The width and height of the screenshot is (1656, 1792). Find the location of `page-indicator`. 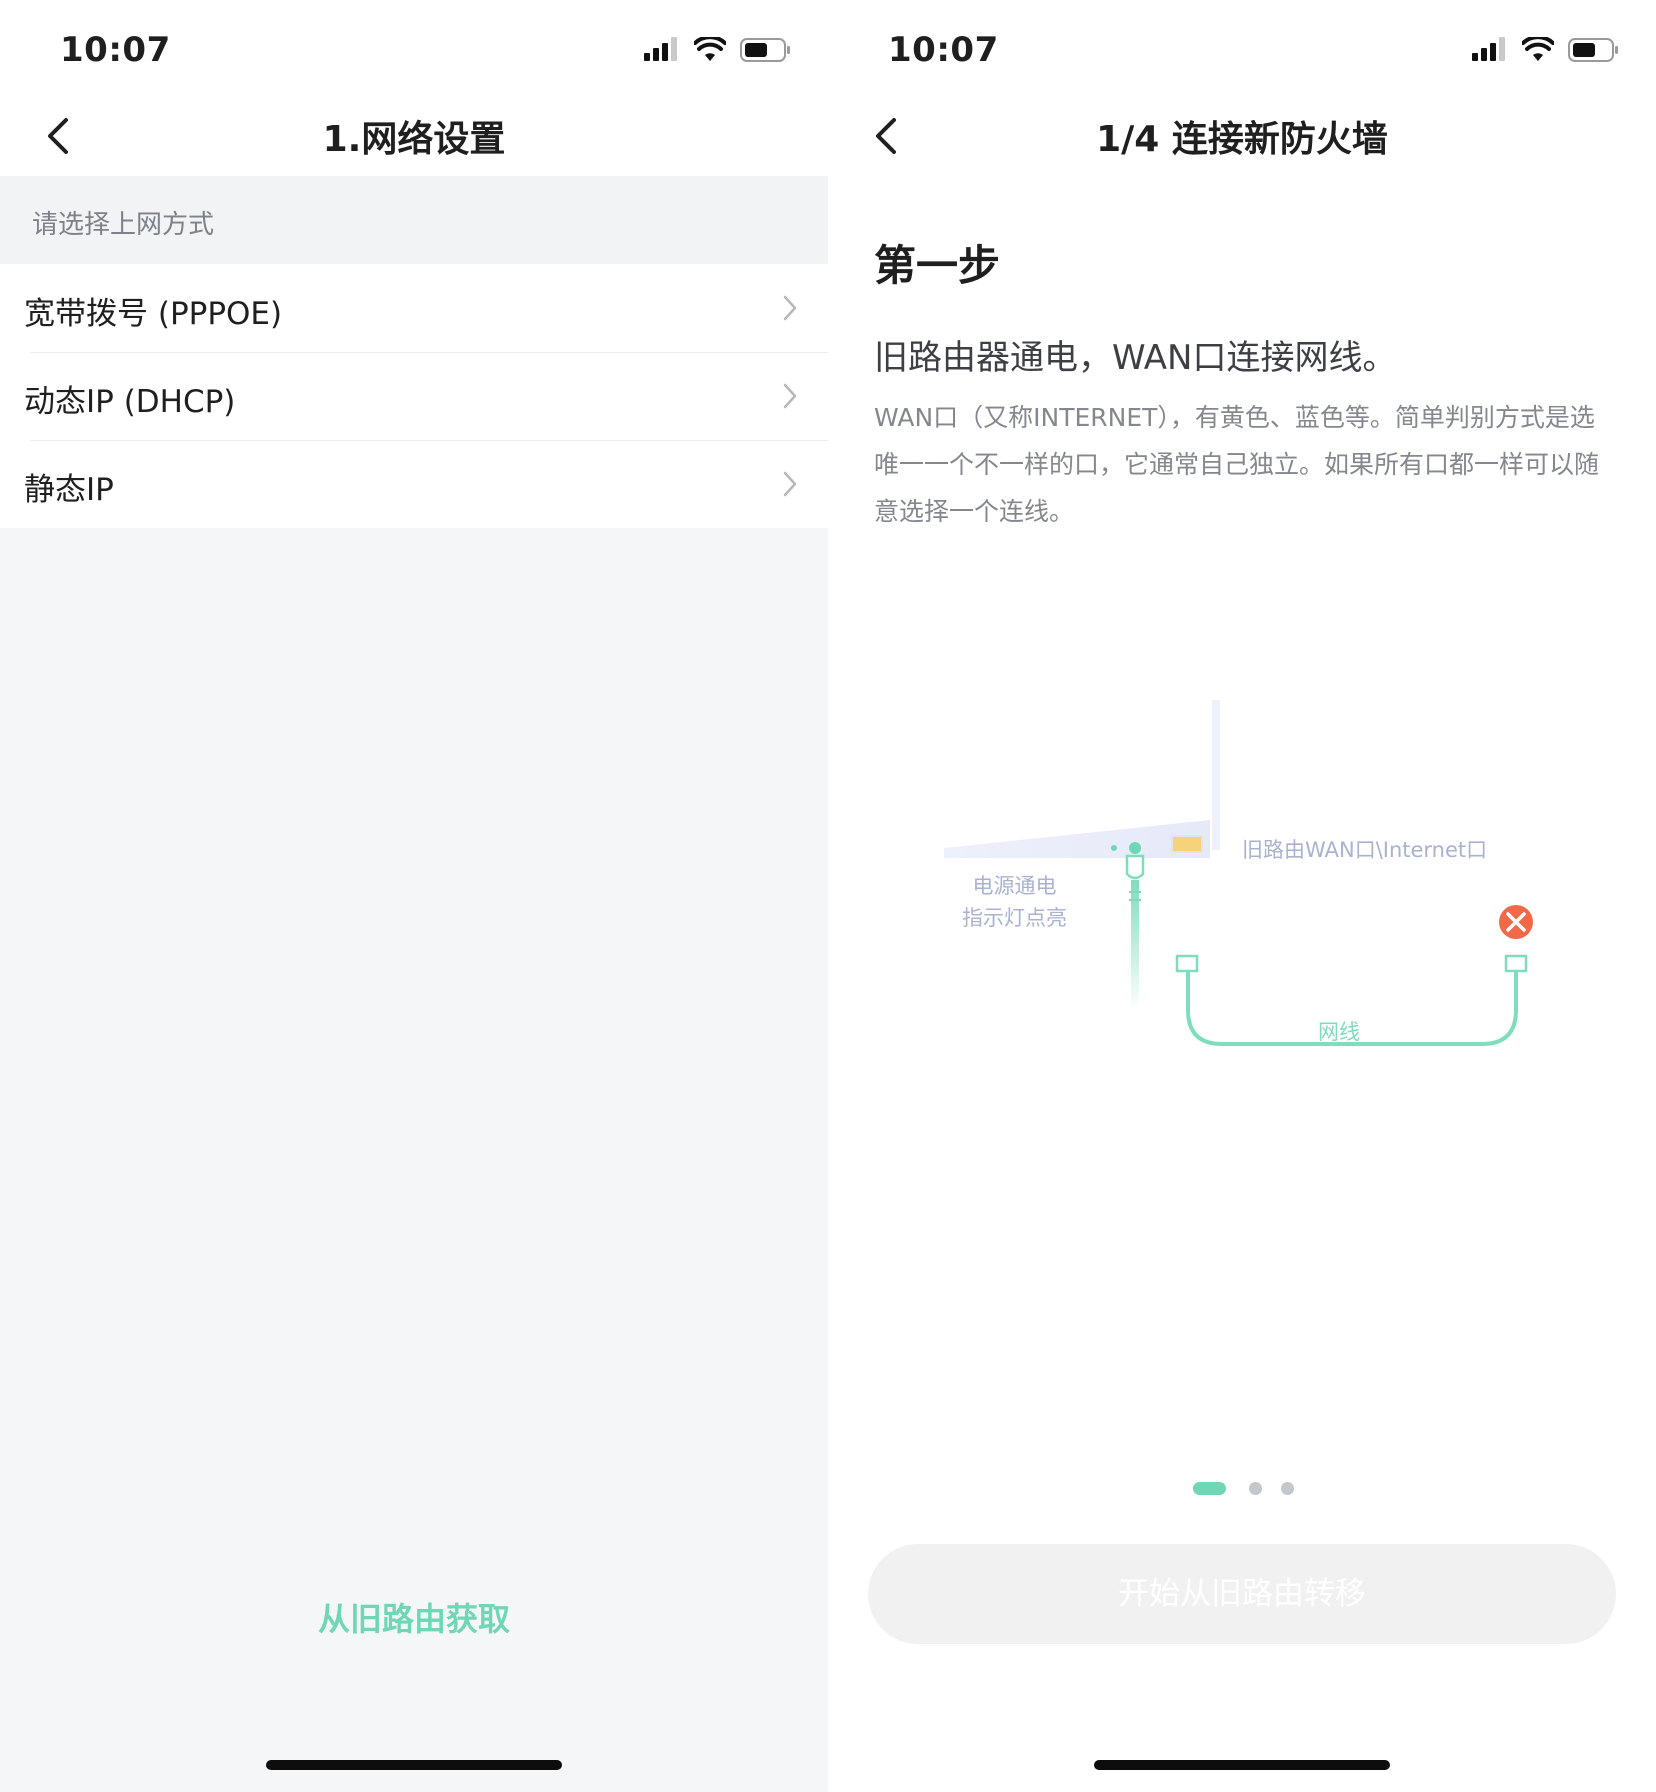

page-indicator is located at coordinates (1242, 1489).